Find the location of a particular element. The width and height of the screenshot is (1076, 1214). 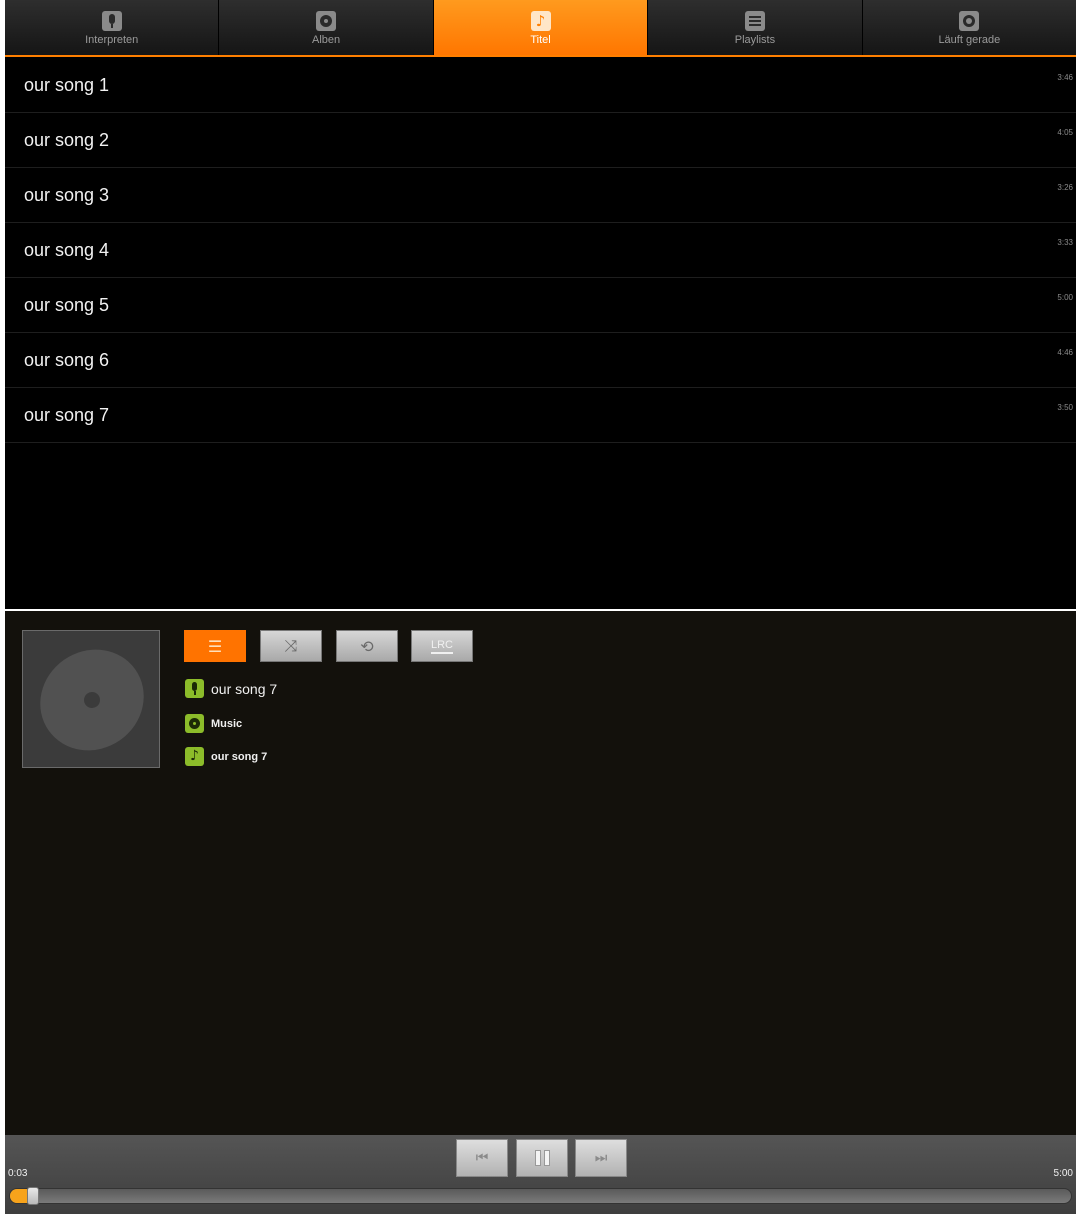

tab-label: Interpreten is located at coordinates (112, 40).